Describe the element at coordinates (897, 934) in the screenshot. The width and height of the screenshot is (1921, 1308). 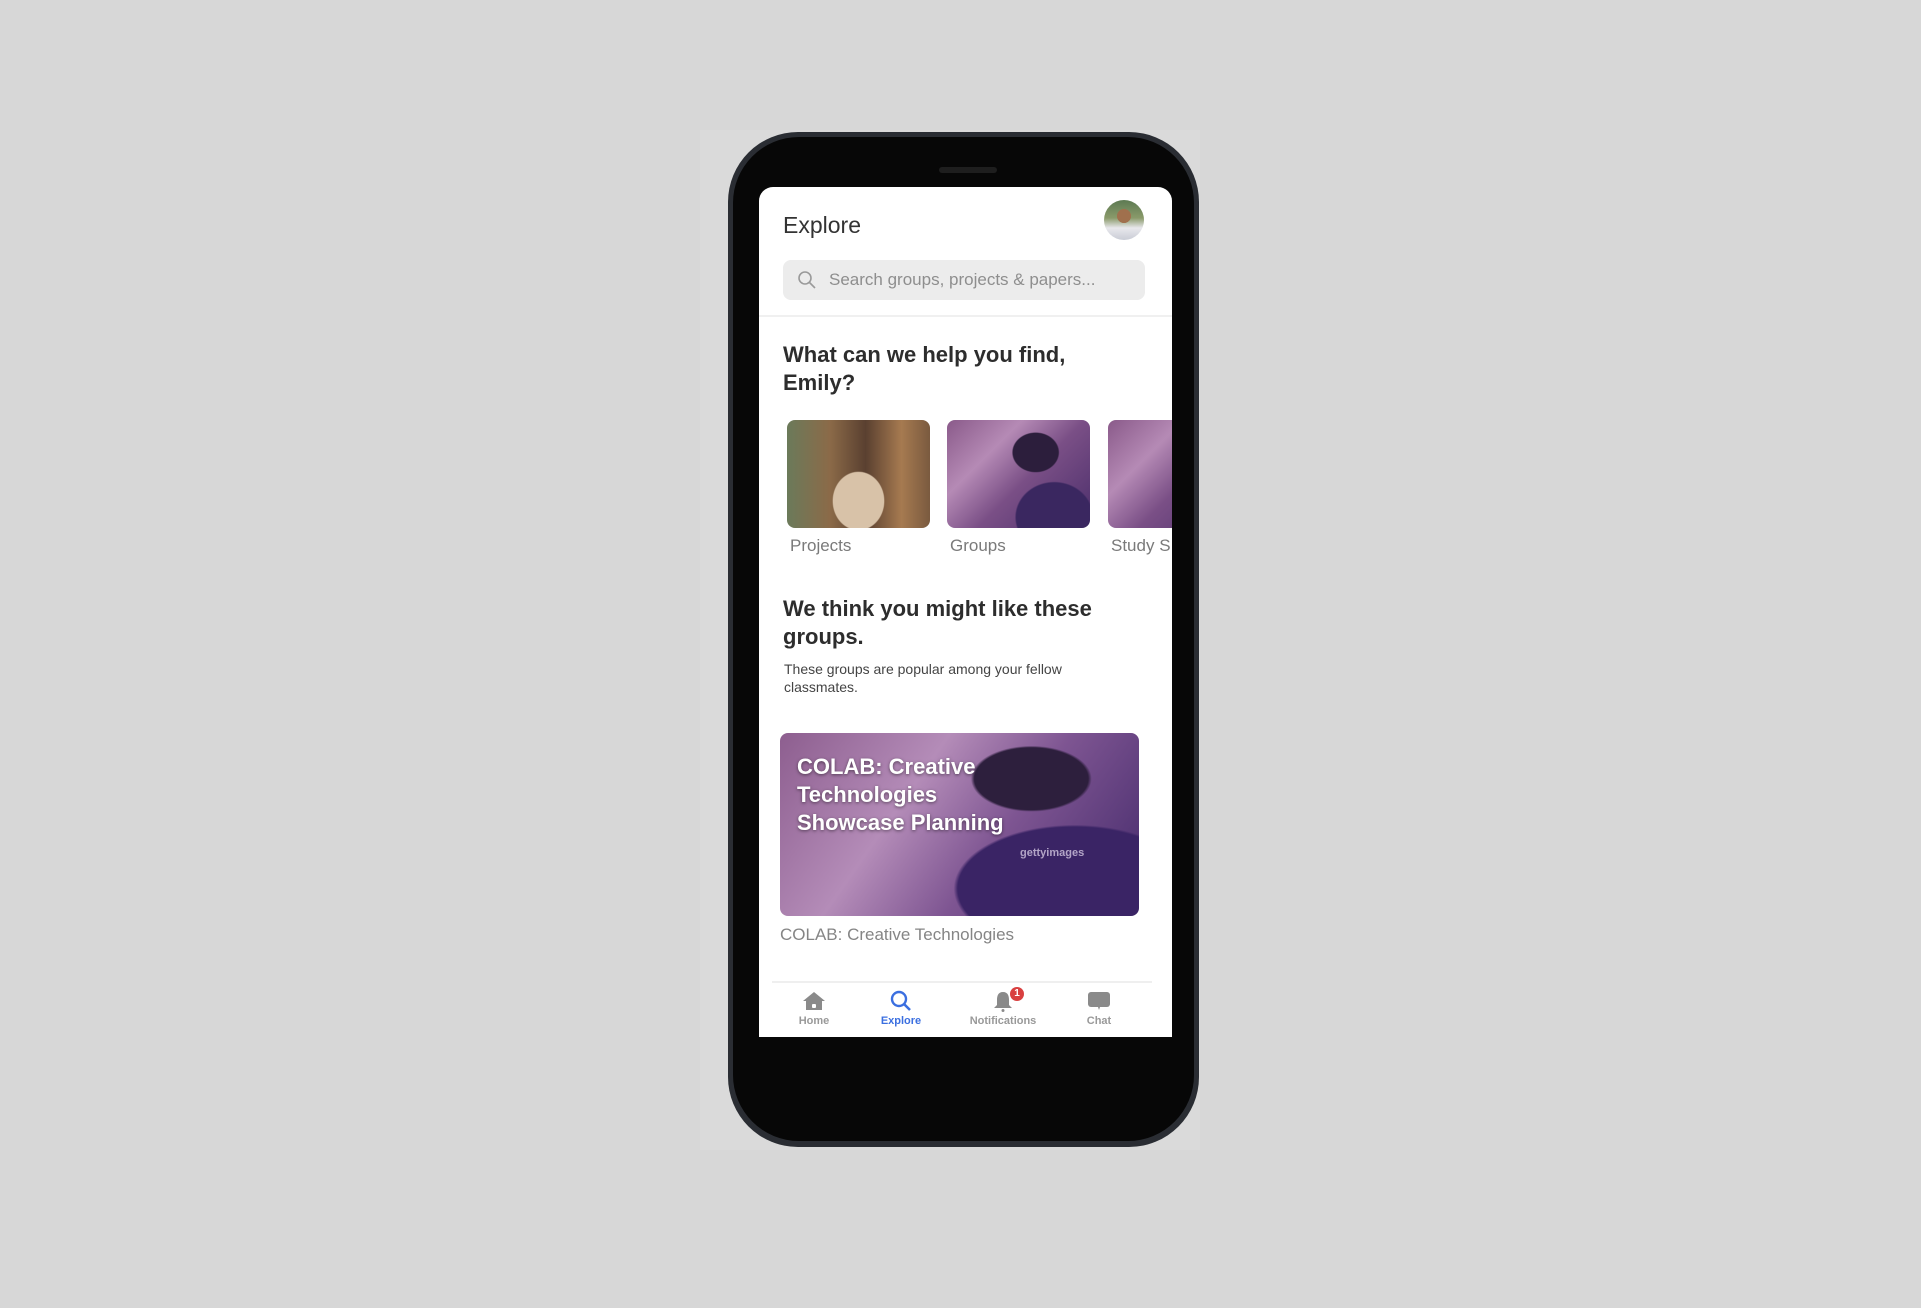
I see `group-card-caption: COLAB: Creative Technologies` at that location.